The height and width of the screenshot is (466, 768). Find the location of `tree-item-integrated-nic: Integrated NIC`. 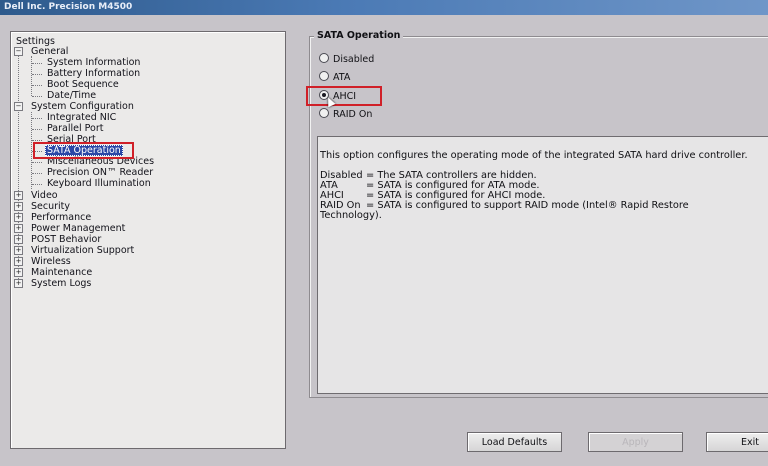

tree-item-integrated-nic: Integrated NIC is located at coordinates (81, 117).